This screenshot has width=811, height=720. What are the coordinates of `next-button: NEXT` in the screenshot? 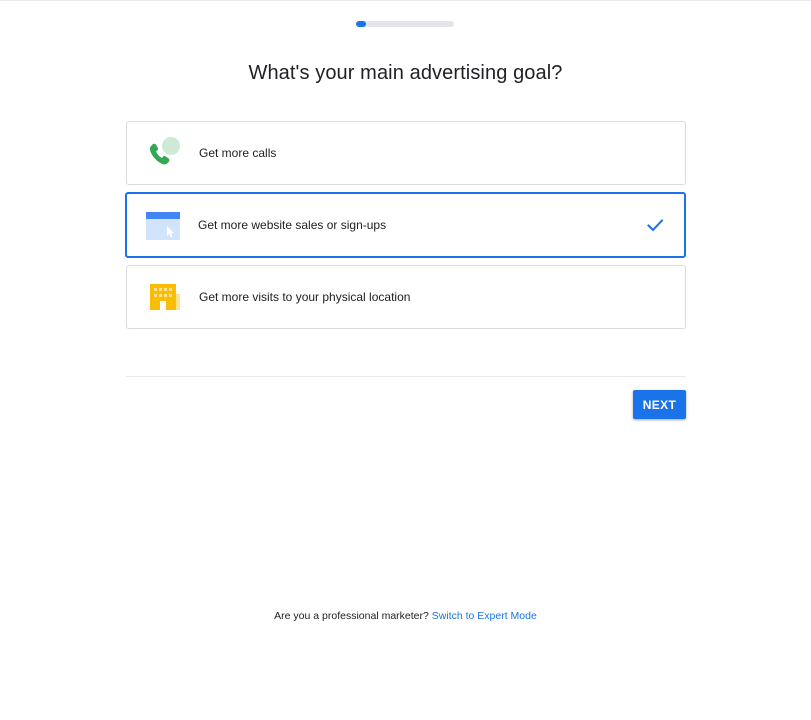 It's located at (659, 404).